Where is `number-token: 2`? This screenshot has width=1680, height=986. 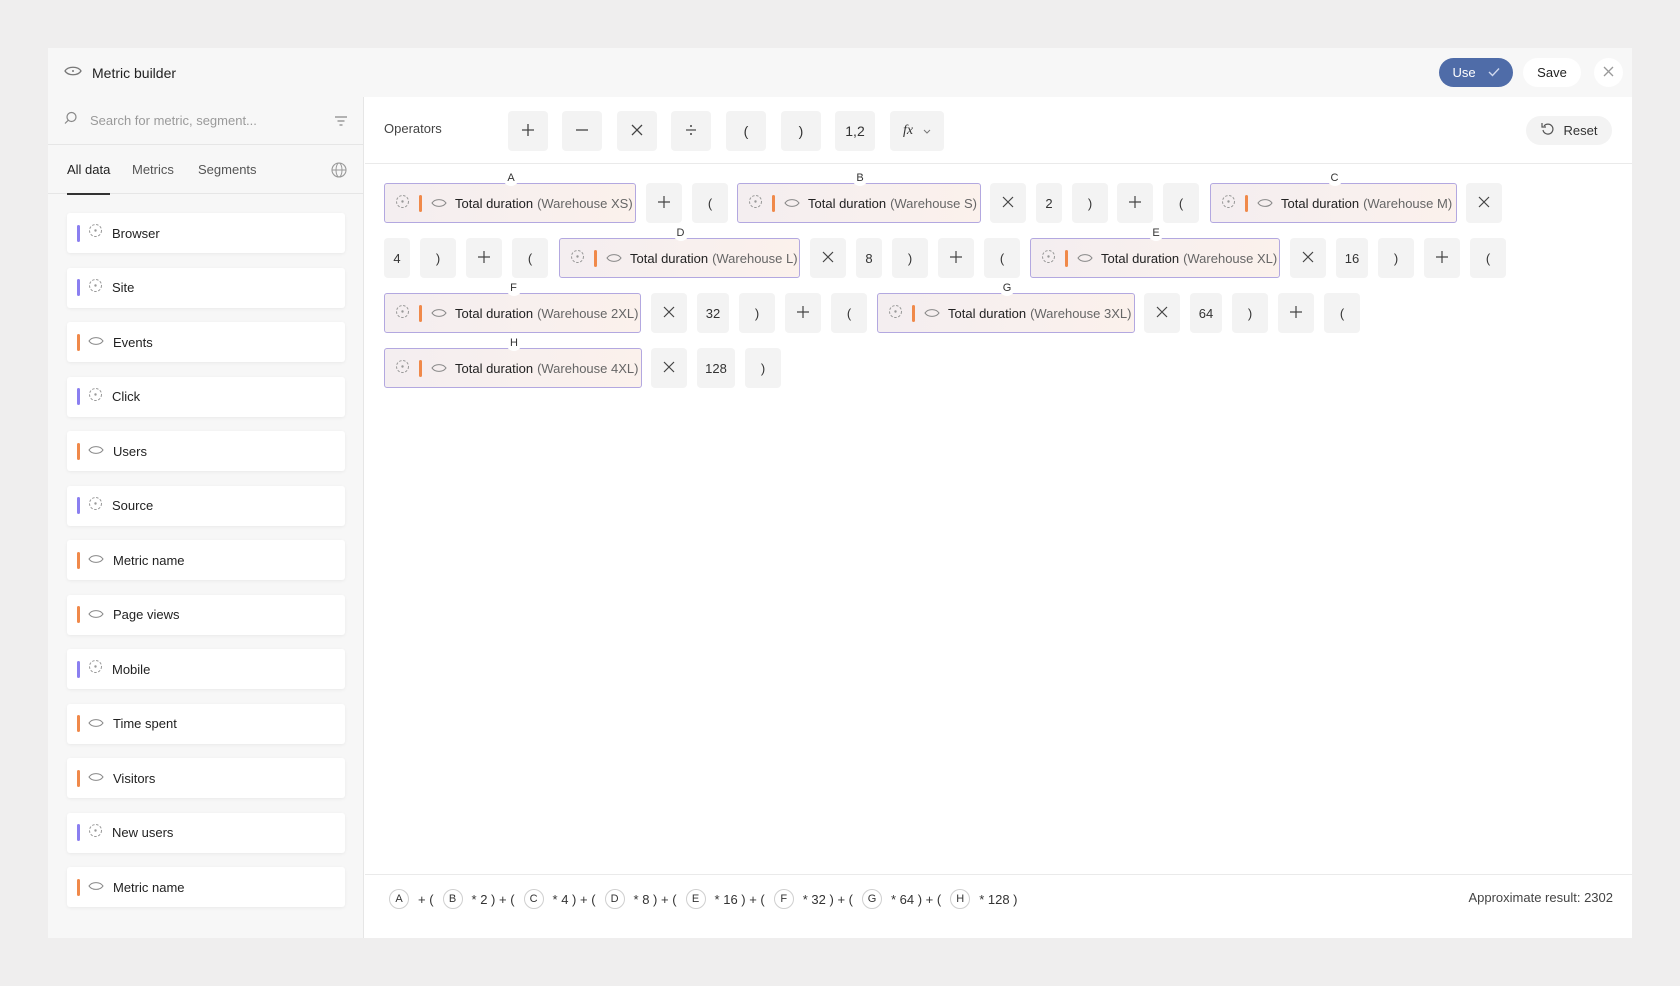 number-token: 2 is located at coordinates (1049, 203).